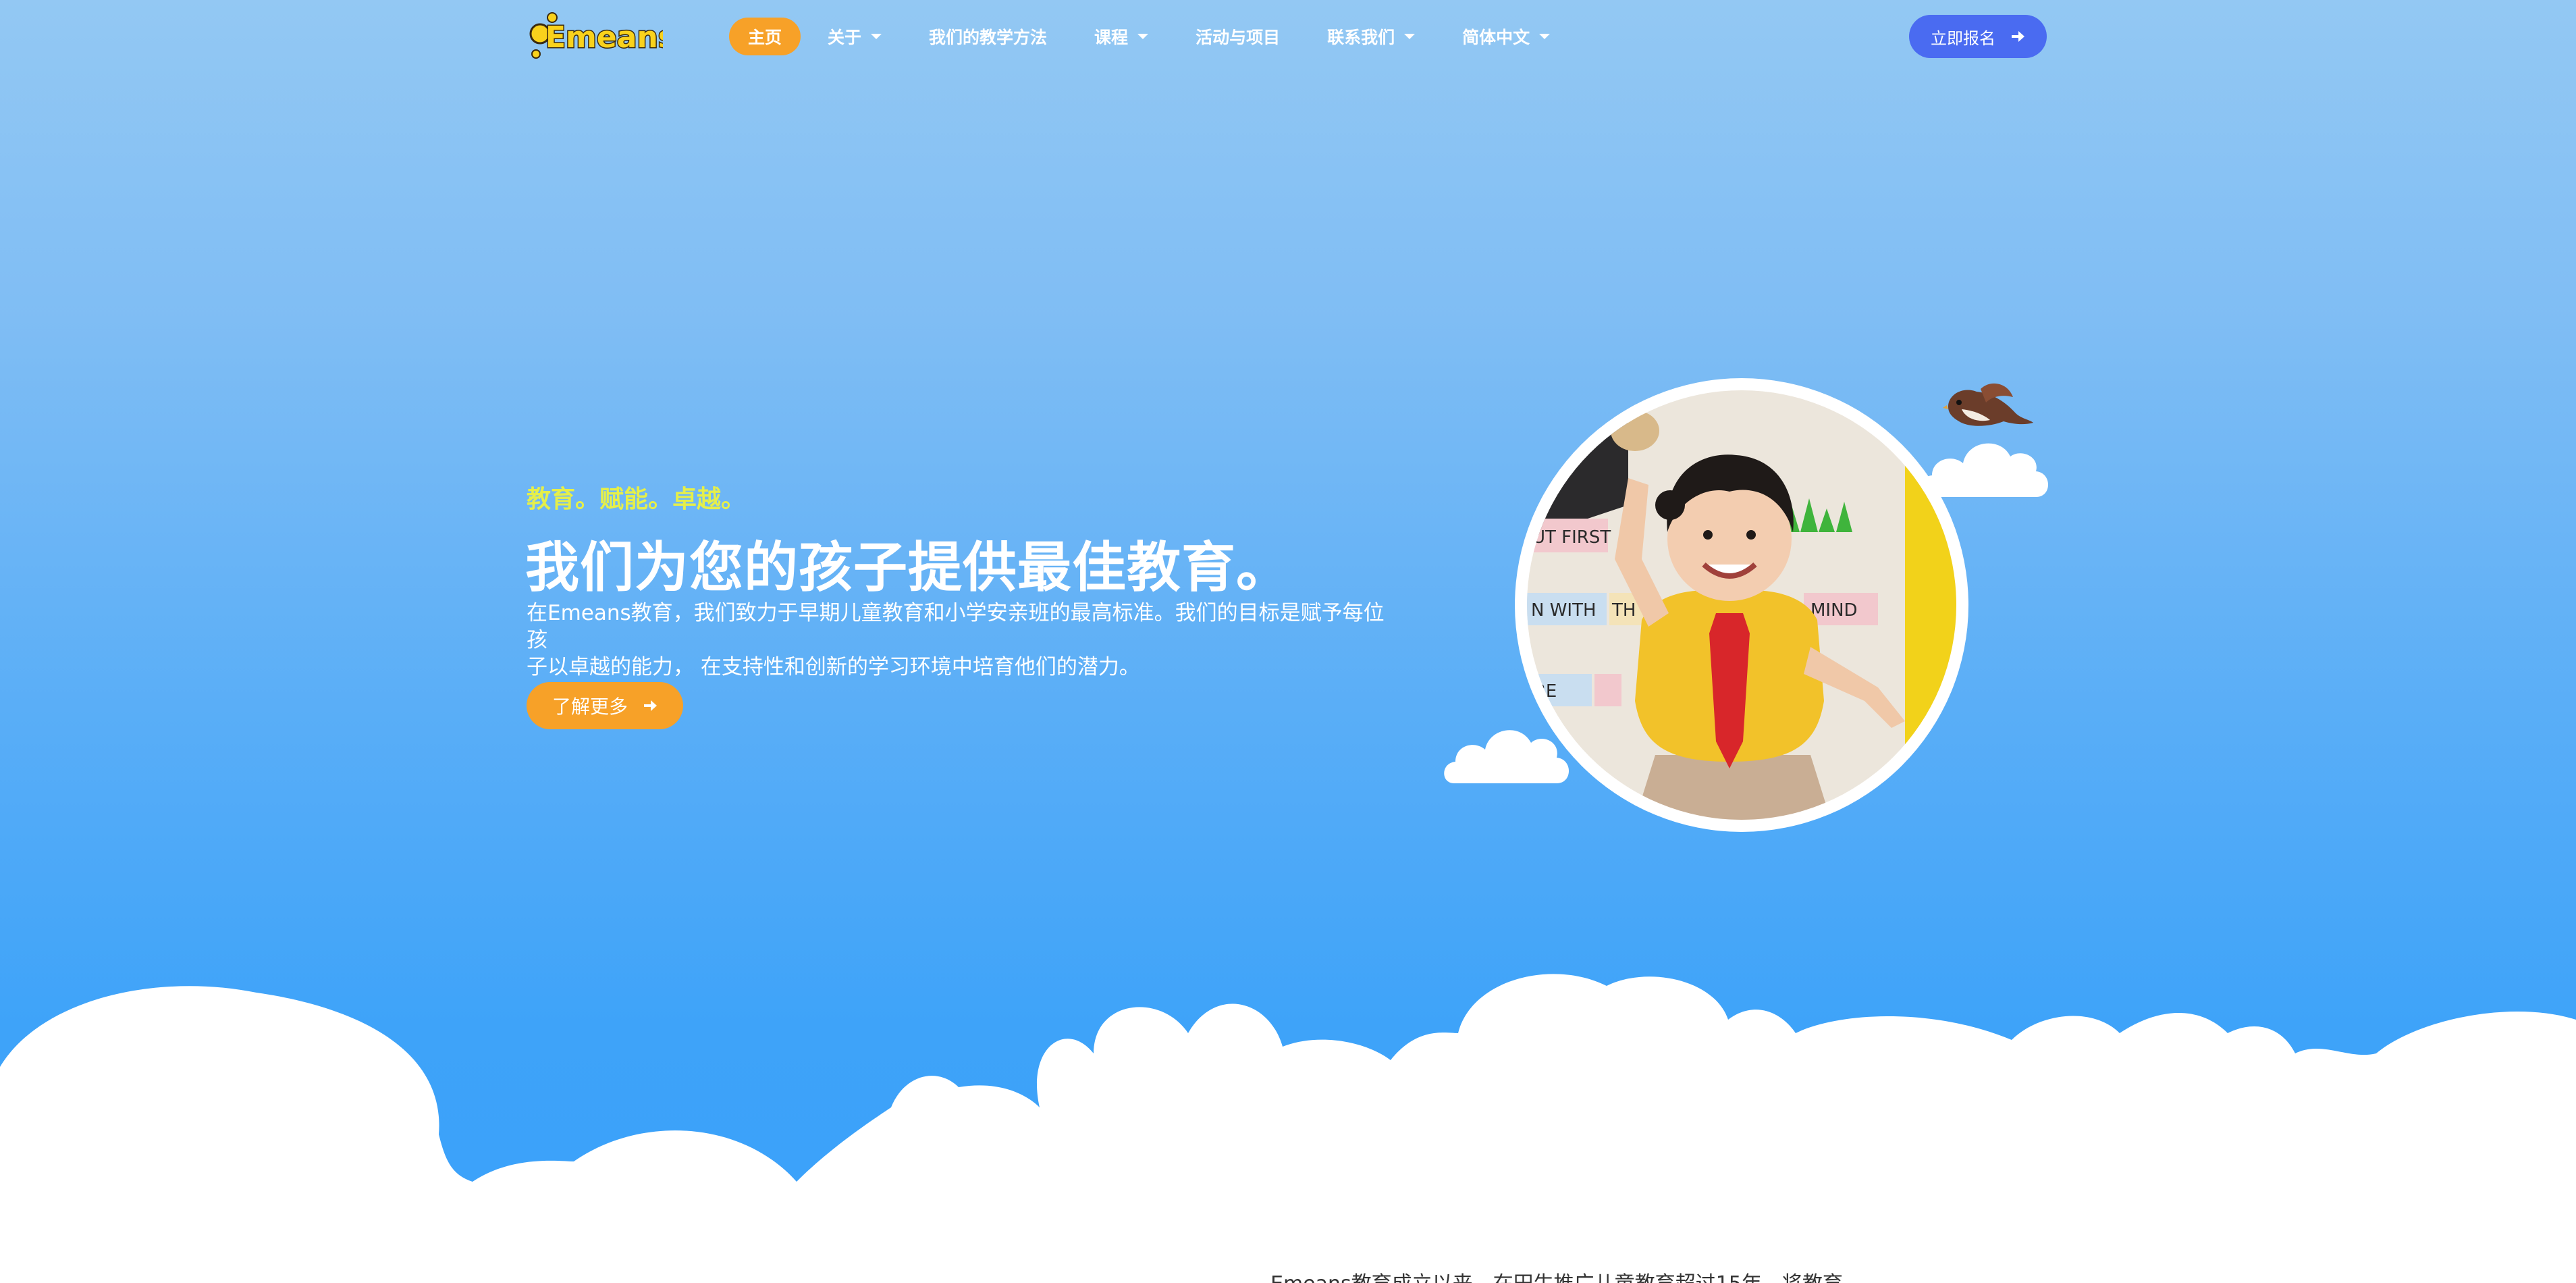 The height and width of the screenshot is (1283, 2576). I want to click on main-menu: 主页 关于 我们的教学方法 课程 活动与项目 联系我们 简体中文, so click(1163, 36).